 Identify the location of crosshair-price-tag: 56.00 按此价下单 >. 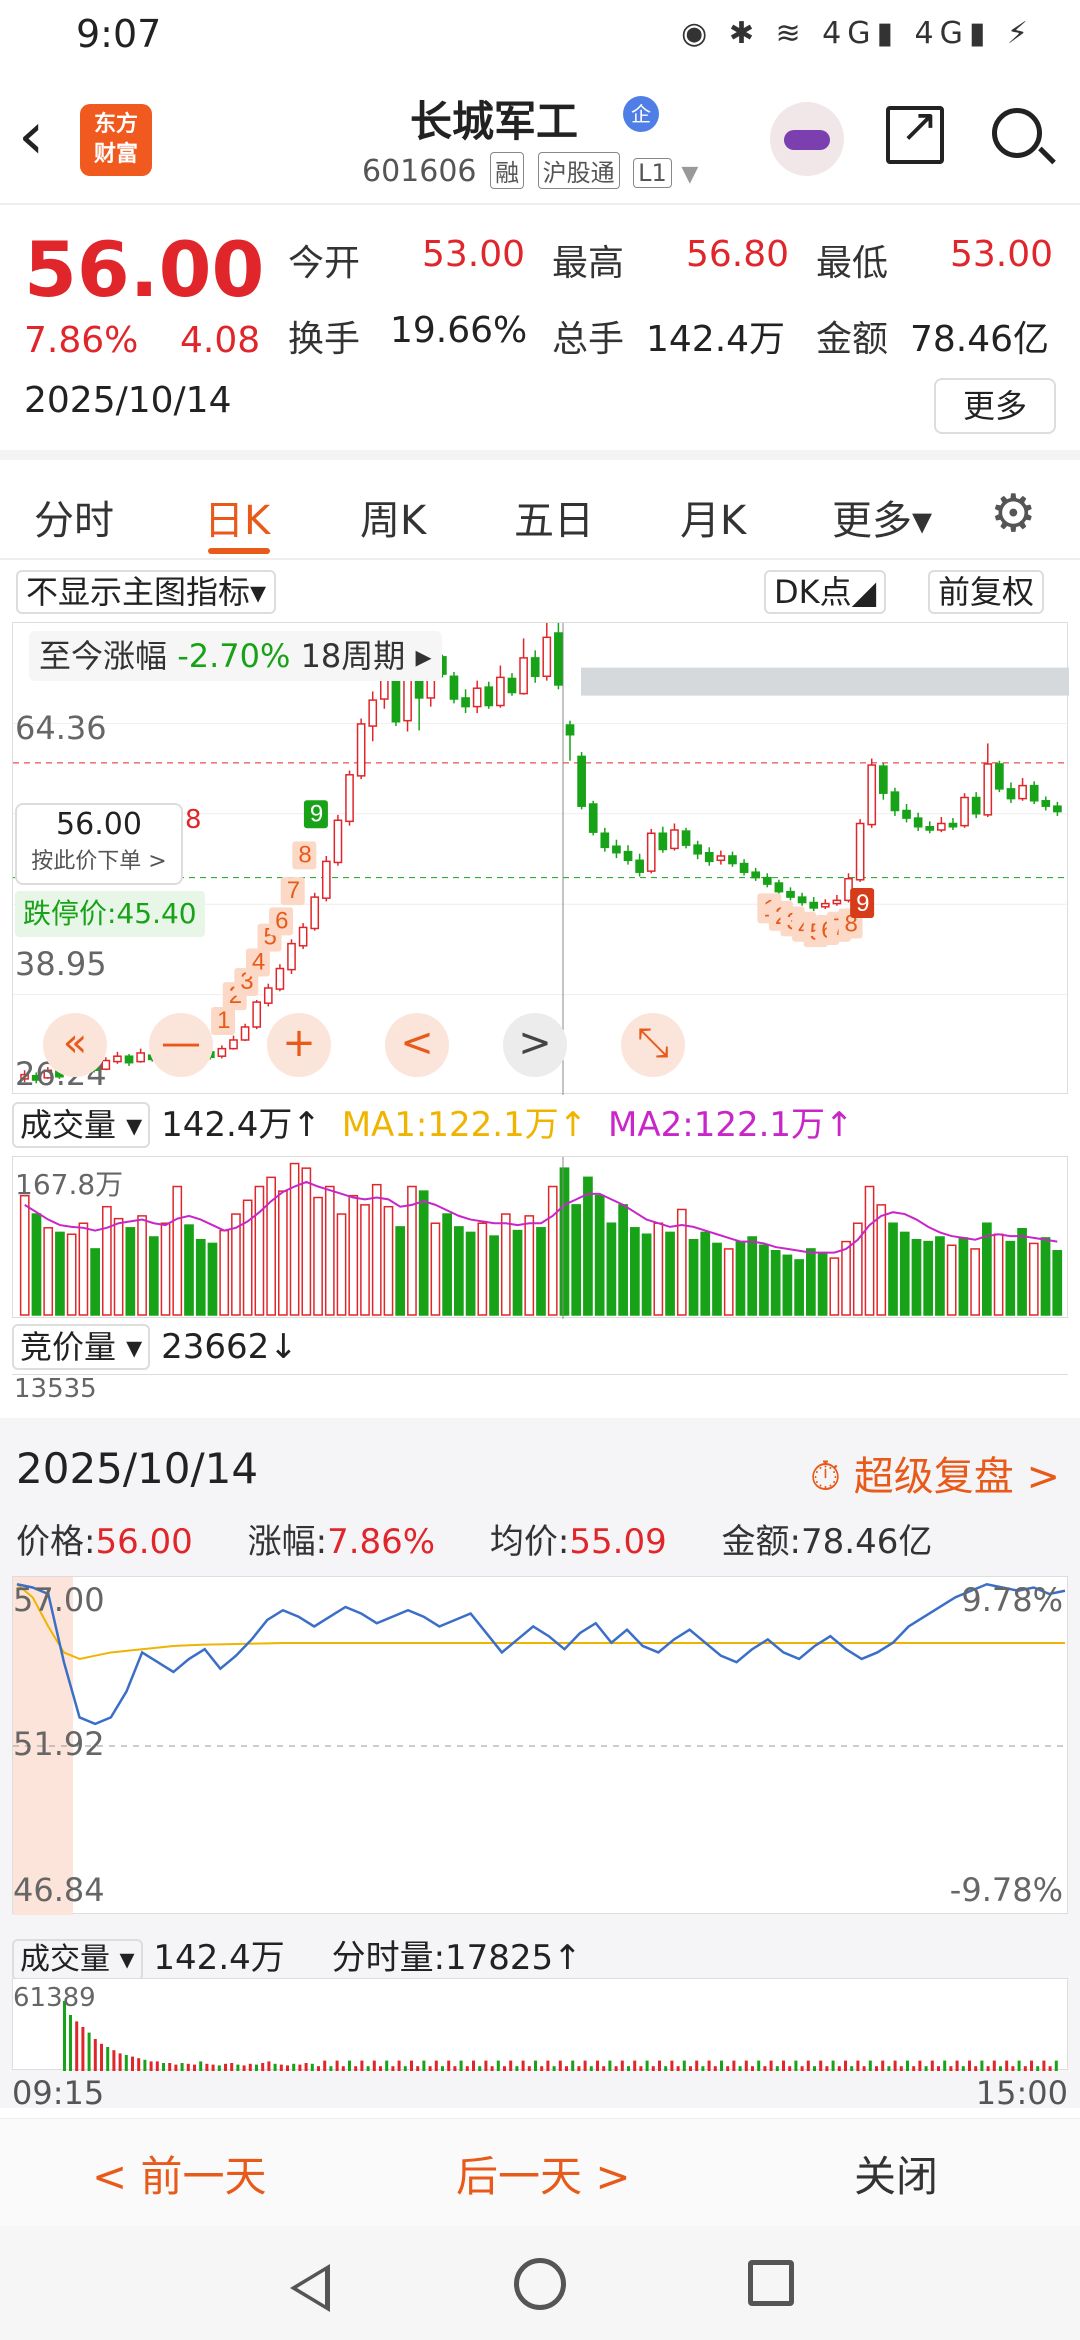
(99, 844).